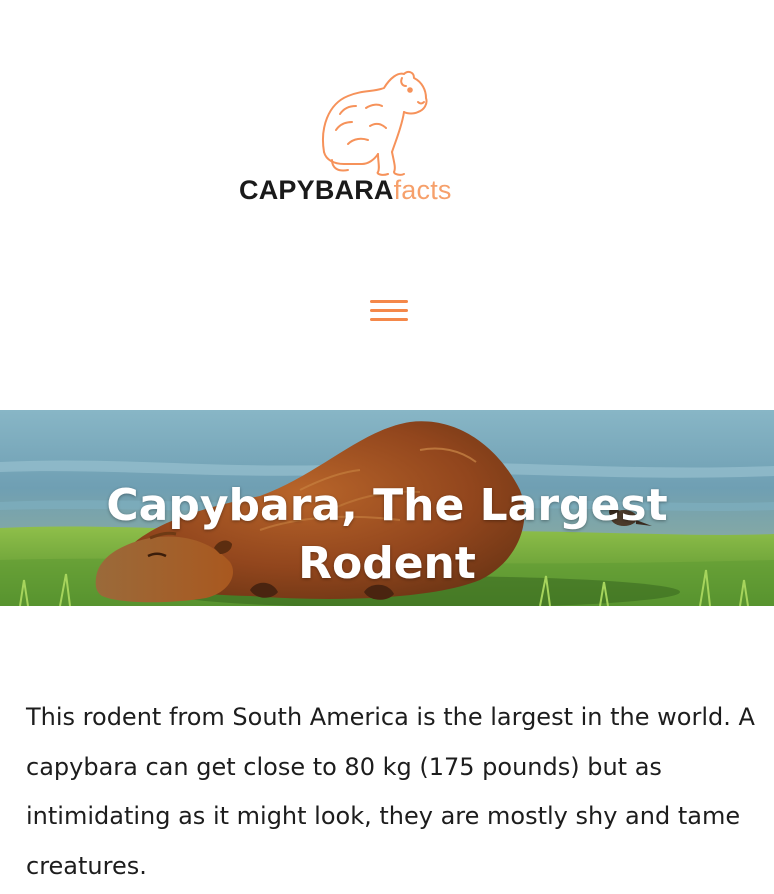 The height and width of the screenshot is (894, 774). What do you see at coordinates (389, 319) in the screenshot?
I see `menu-line-bottom` at bounding box center [389, 319].